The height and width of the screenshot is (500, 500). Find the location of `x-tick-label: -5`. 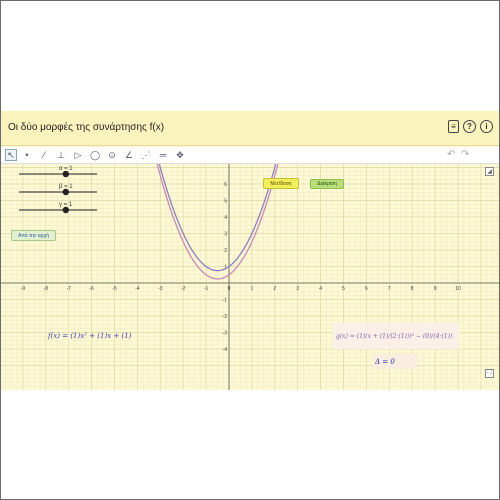

x-tick-label: -5 is located at coordinates (114, 289).